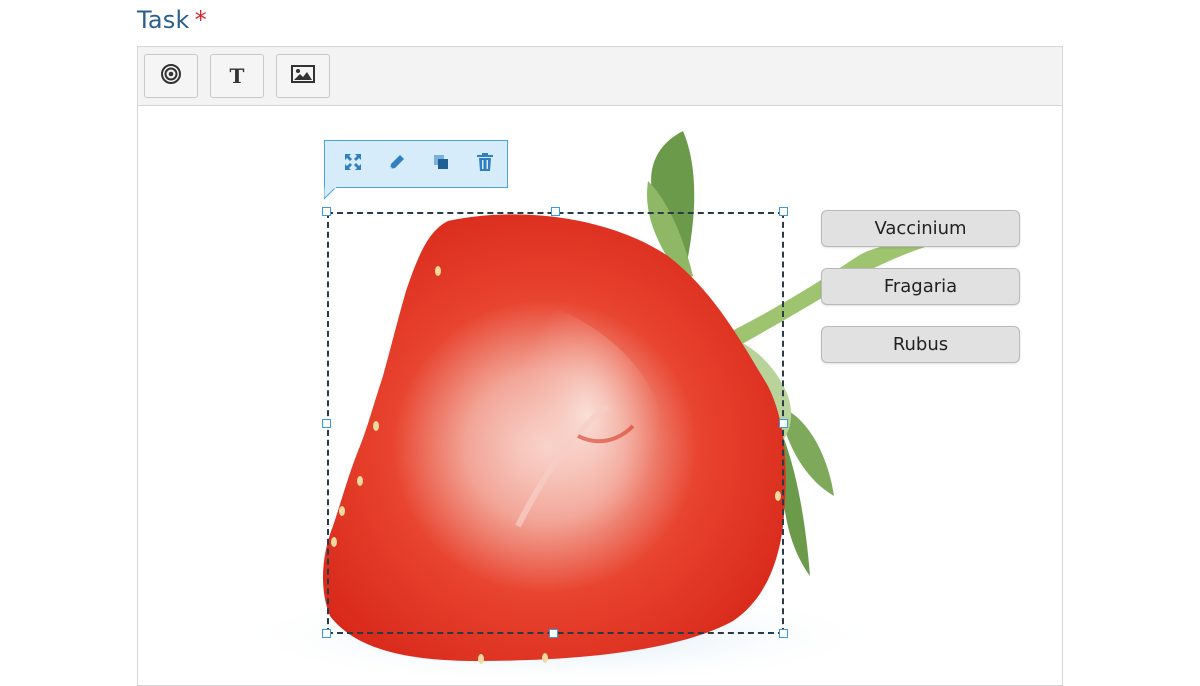 The height and width of the screenshot is (686, 1200). I want to click on task-heading: Task *, so click(172, 20).